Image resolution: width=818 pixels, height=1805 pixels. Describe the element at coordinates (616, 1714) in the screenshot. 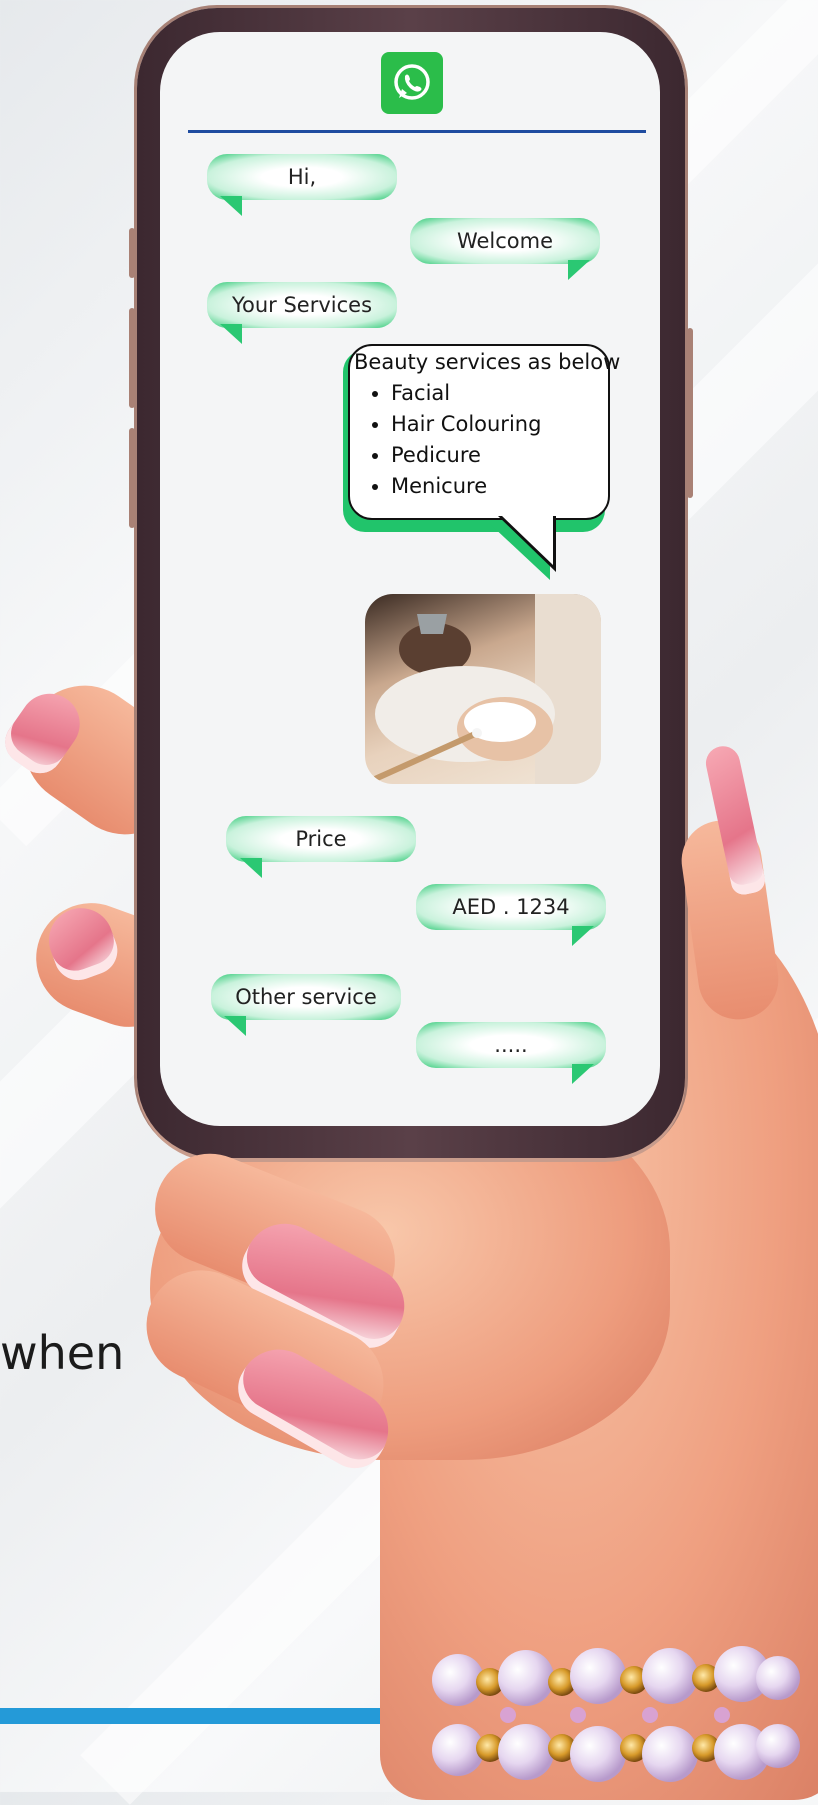

I see `pearl-bracelet` at that location.